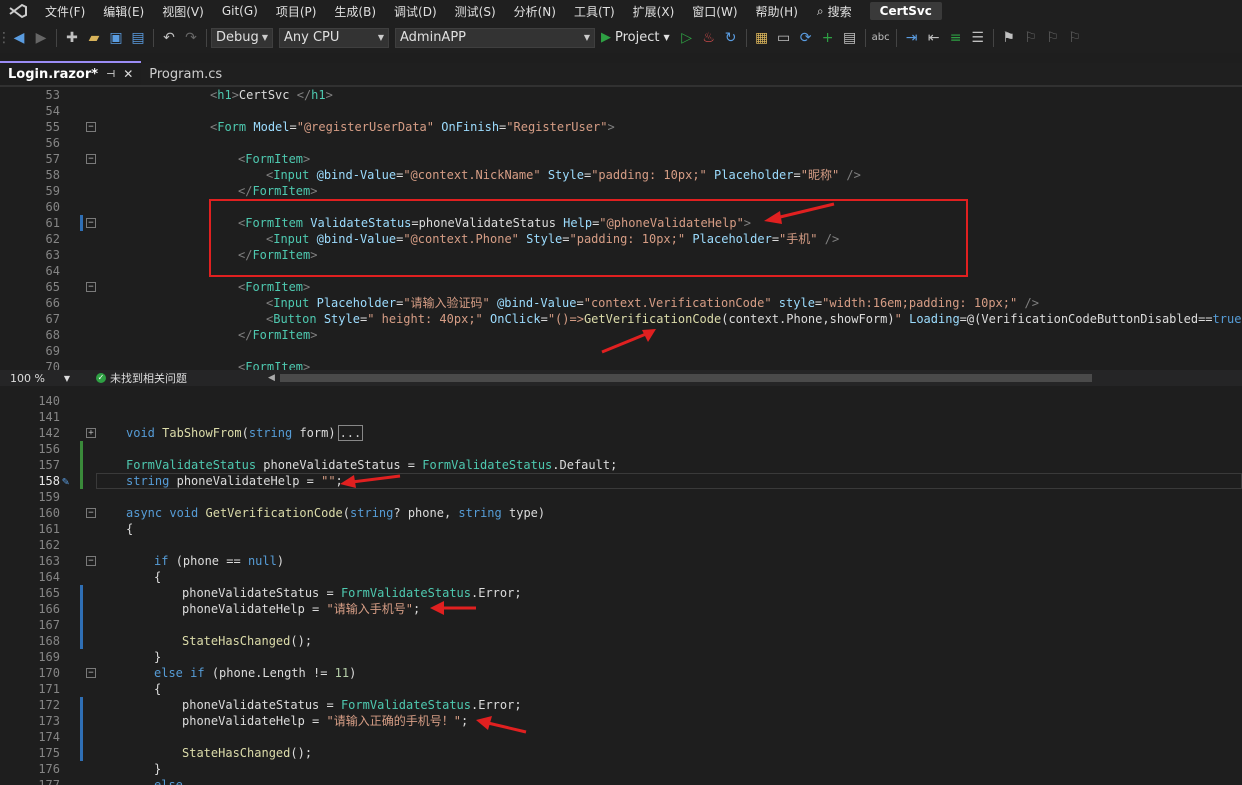 Image resolution: width=1242 pixels, height=785 pixels. I want to click on line-number: 159, so click(49, 497).